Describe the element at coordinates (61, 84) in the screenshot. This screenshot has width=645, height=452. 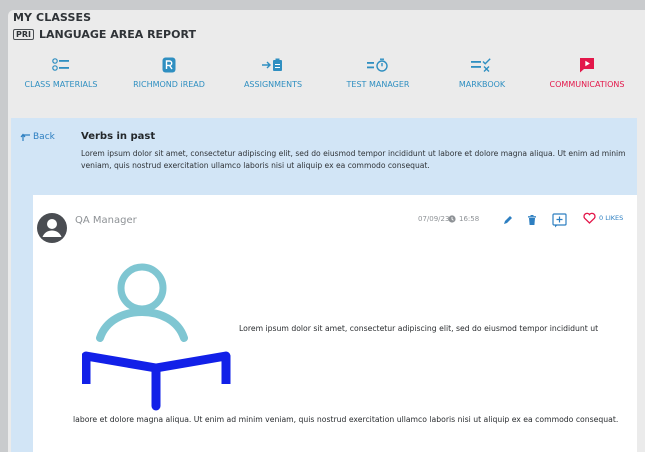
I see `nav-label: CLASS MATERIALS` at that location.